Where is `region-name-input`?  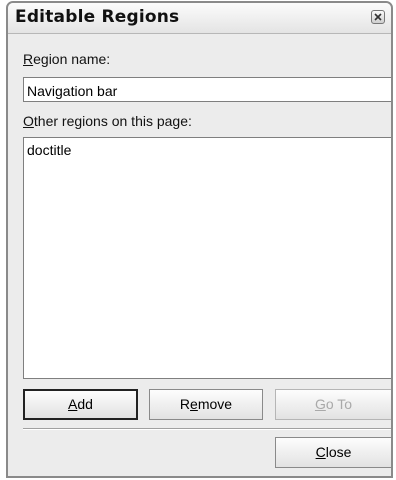 region-name-input is located at coordinates (207, 89).